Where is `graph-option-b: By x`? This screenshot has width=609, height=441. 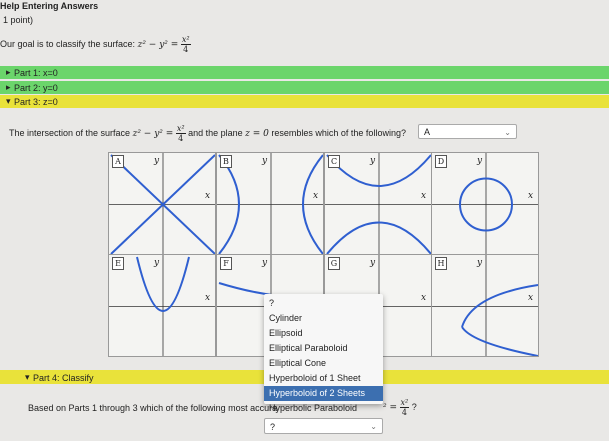 graph-option-b: By x is located at coordinates (270, 203).